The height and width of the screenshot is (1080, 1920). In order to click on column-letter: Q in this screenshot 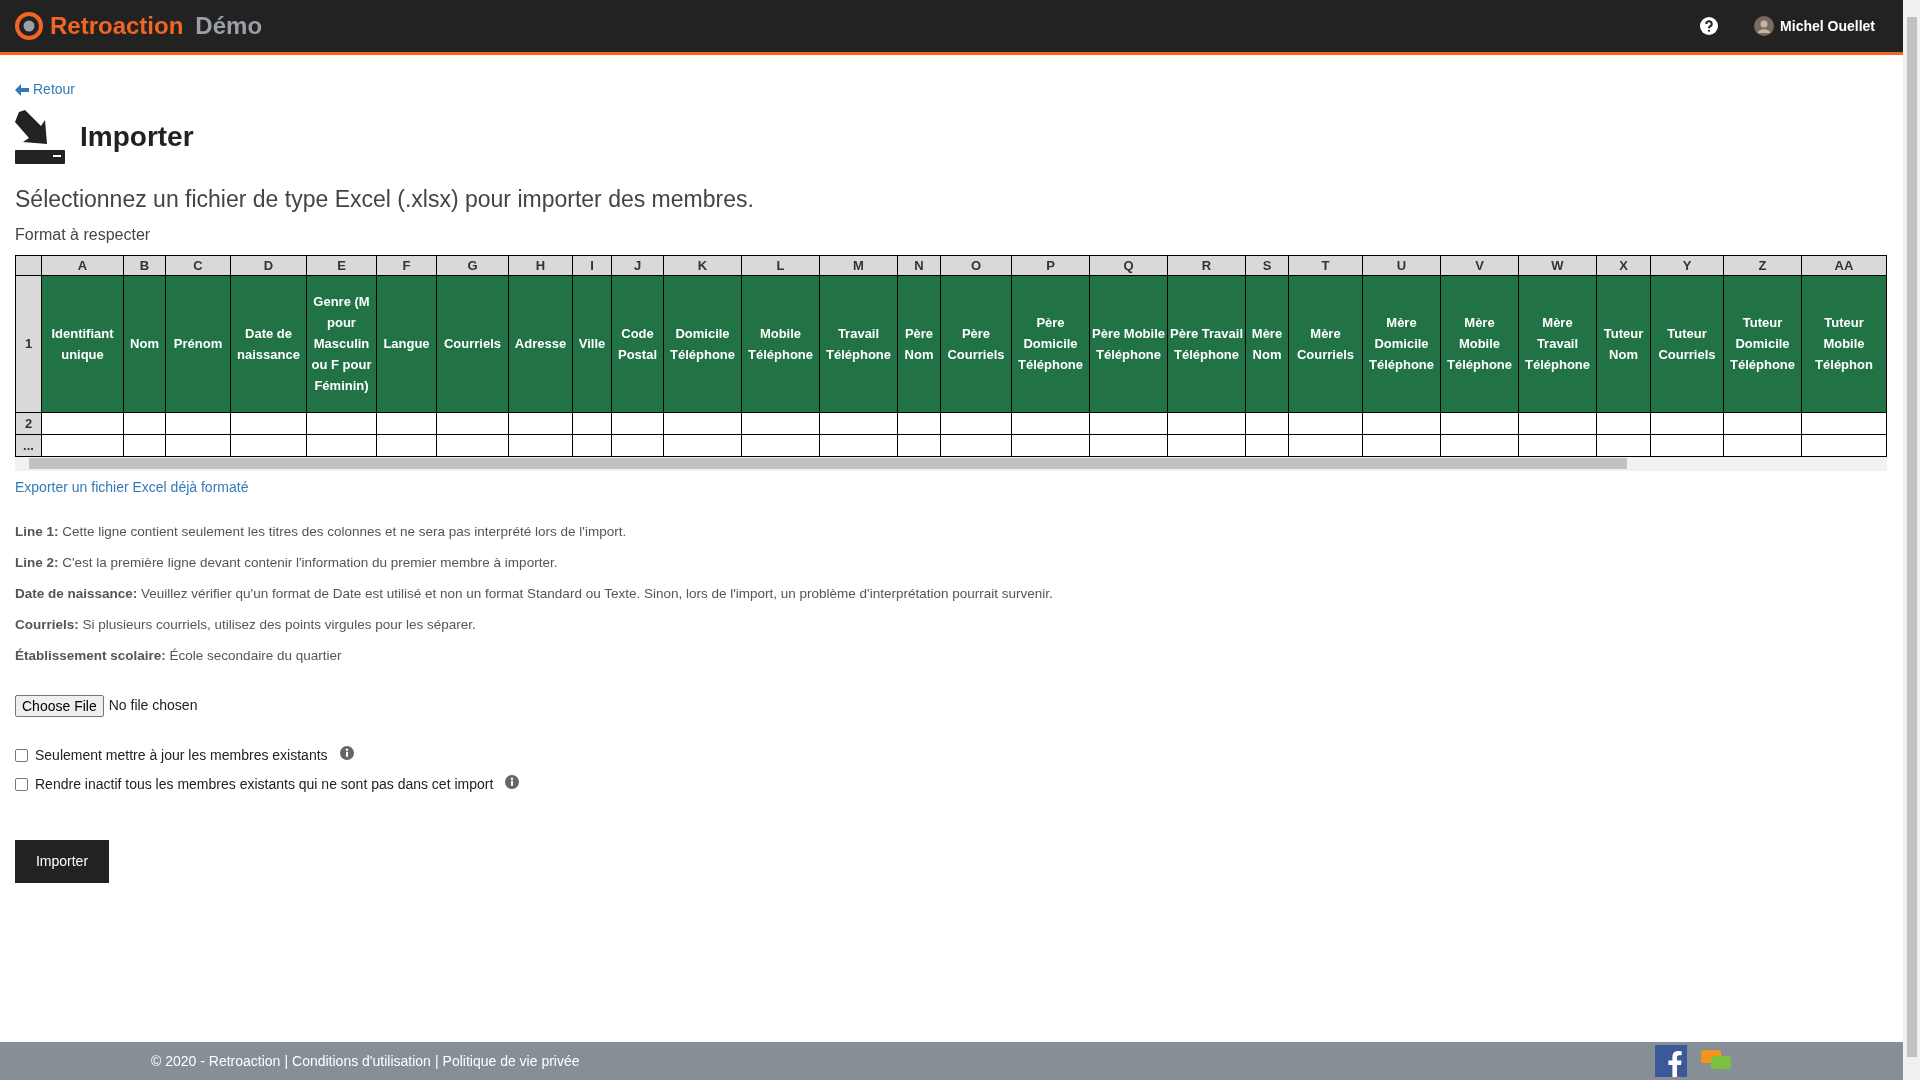, I will do `click(1128, 265)`.